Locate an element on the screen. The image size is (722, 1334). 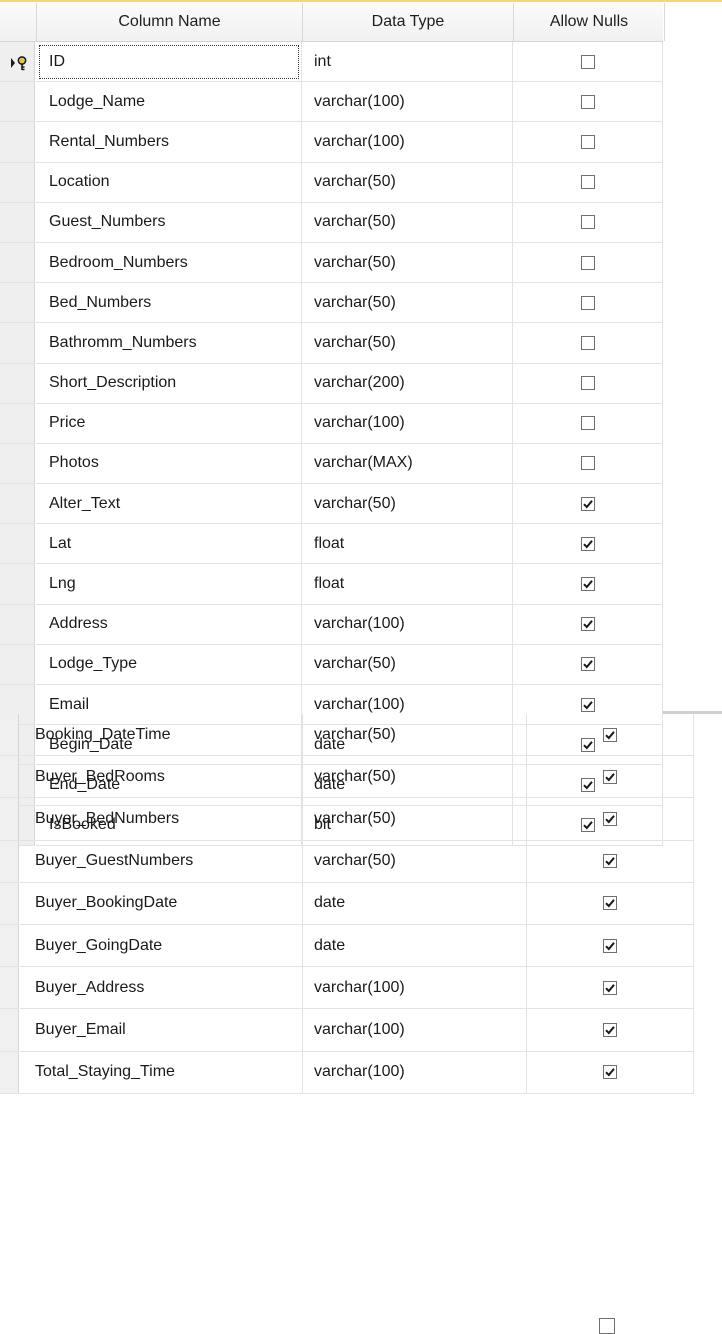
column-name-cell: Bed_Numbers is located at coordinates (169, 303).